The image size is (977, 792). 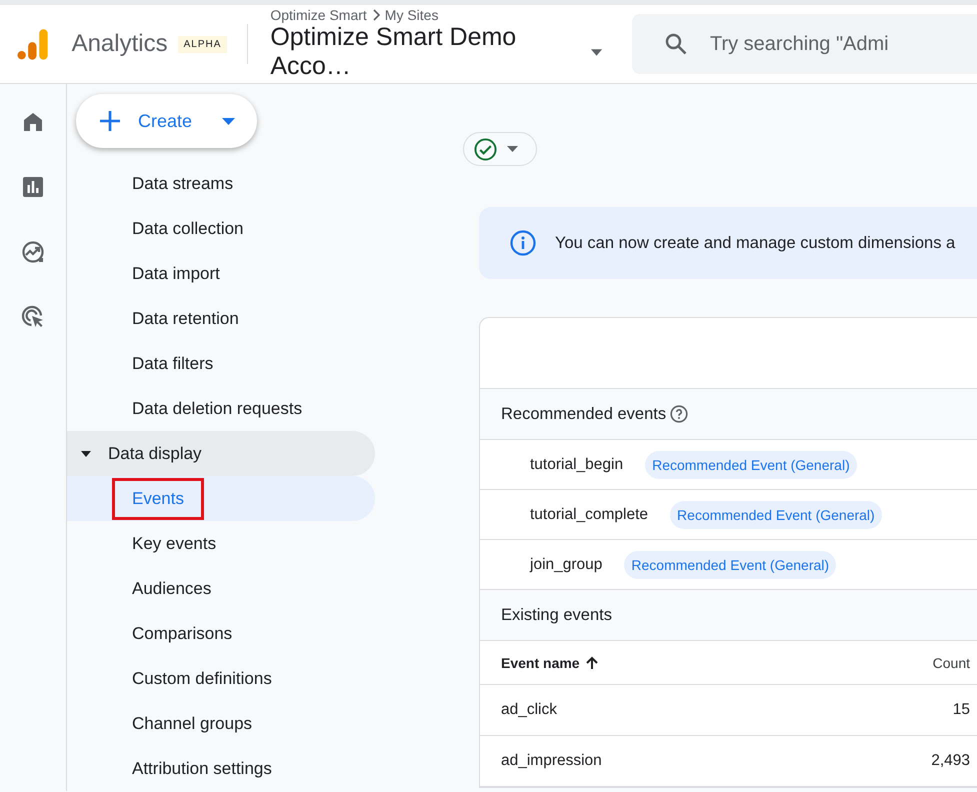 I want to click on section-title: Existing events, so click(x=556, y=615).